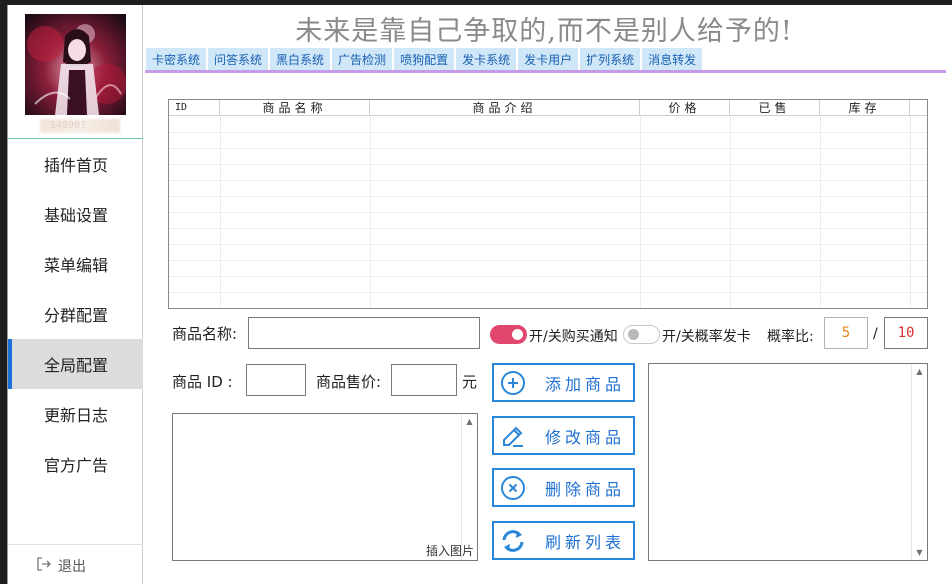  Describe the element at coordinates (508, 334) in the screenshot. I see `purchase-notify-toggle` at that location.